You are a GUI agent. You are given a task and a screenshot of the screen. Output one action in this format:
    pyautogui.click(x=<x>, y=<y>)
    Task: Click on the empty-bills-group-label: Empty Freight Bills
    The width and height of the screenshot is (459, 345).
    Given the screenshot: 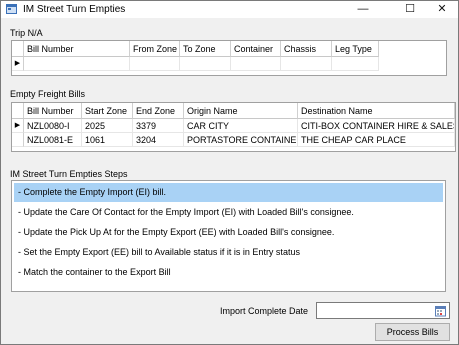 What is the action you would take?
    pyautogui.click(x=48, y=94)
    